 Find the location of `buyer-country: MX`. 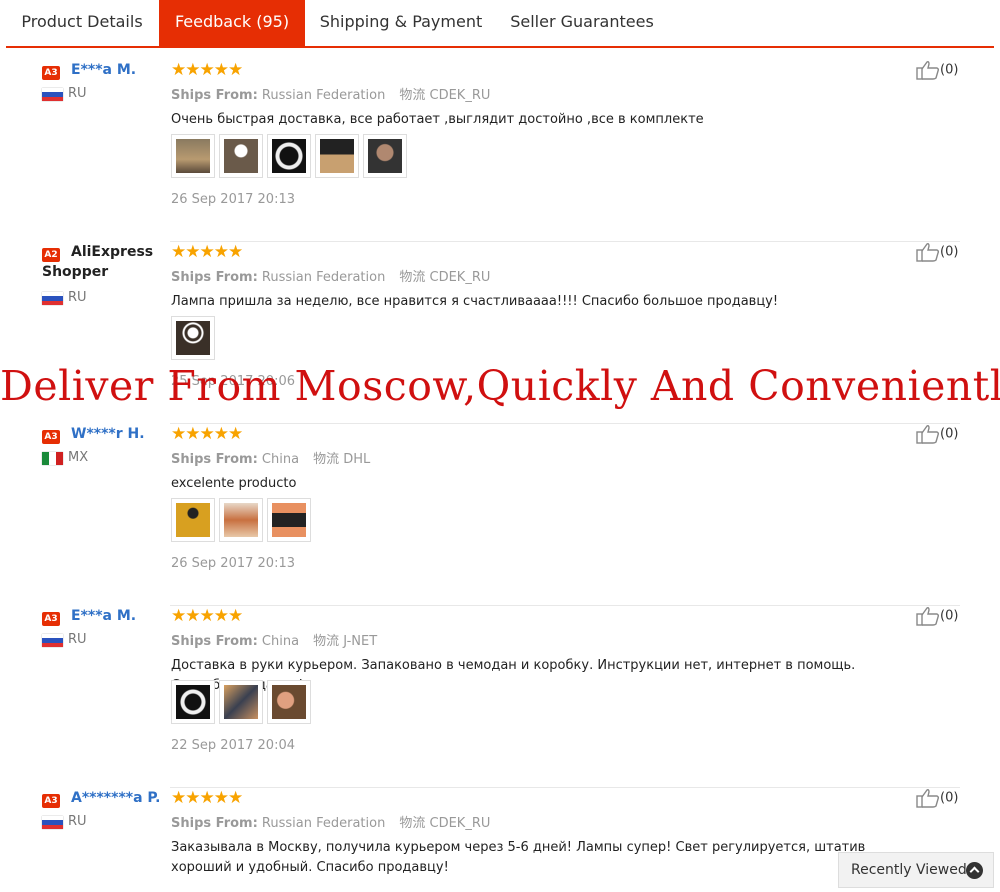

buyer-country: MX is located at coordinates (78, 457).